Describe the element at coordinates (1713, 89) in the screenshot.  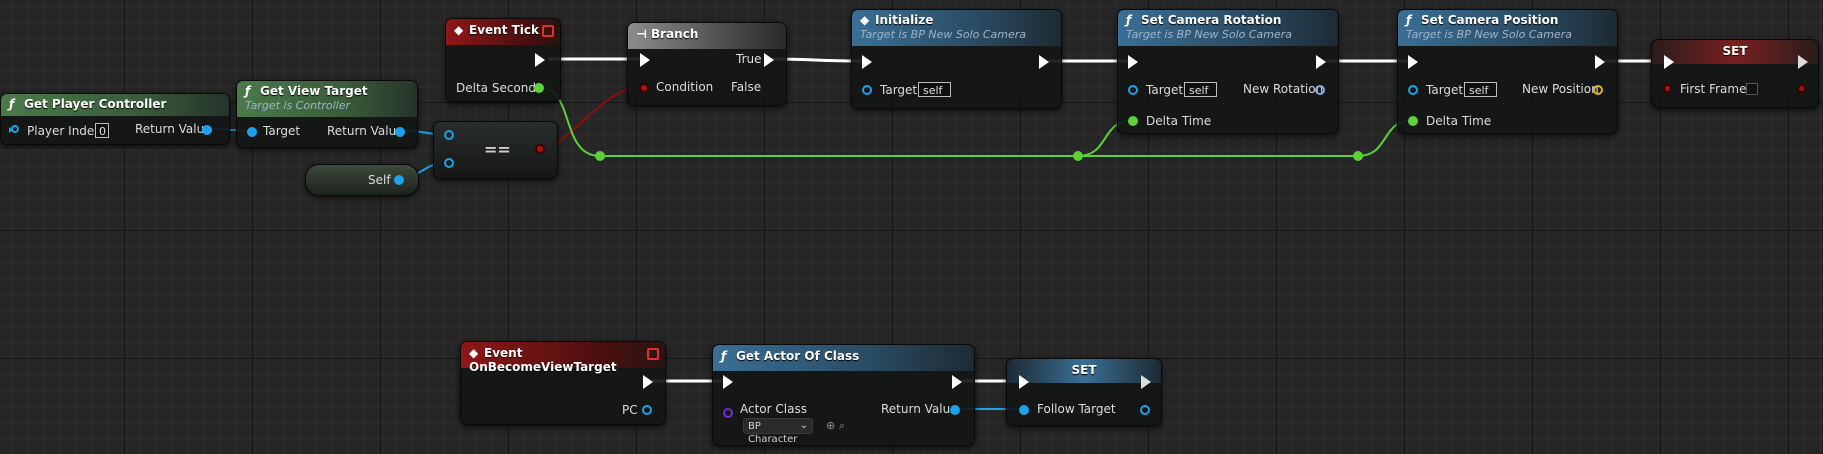
I see `first-frame-label: First Frame` at that location.